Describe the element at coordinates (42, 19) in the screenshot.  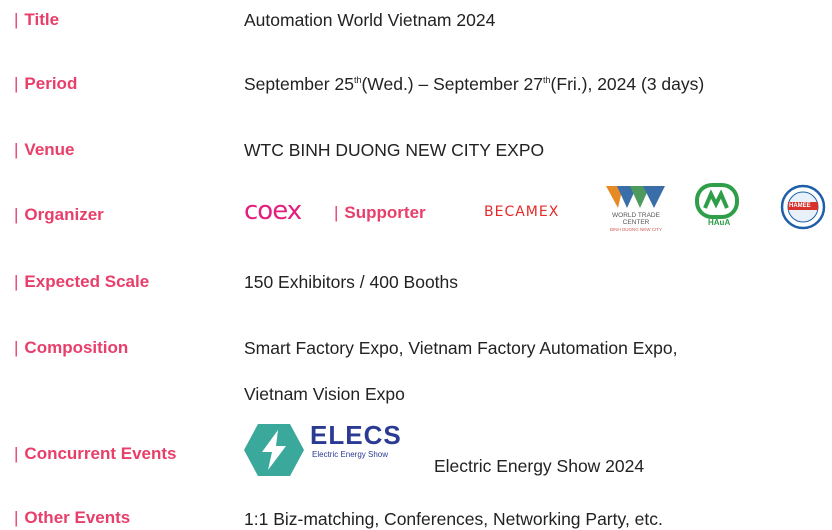
I see `title-label-text: Title` at that location.